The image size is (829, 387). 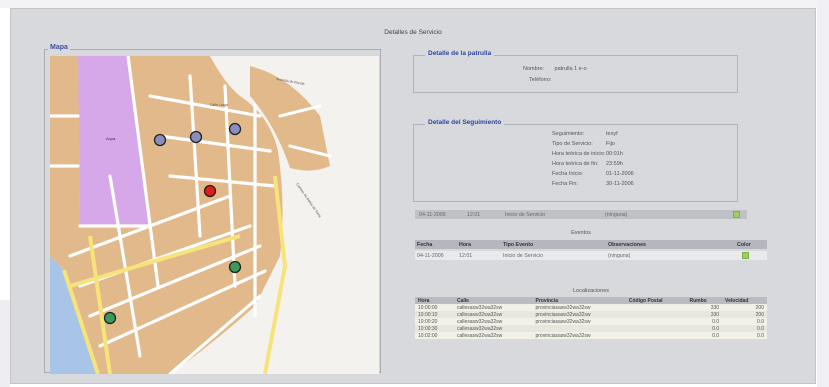 I want to click on tracking-value: Fijo, so click(x=610, y=144).